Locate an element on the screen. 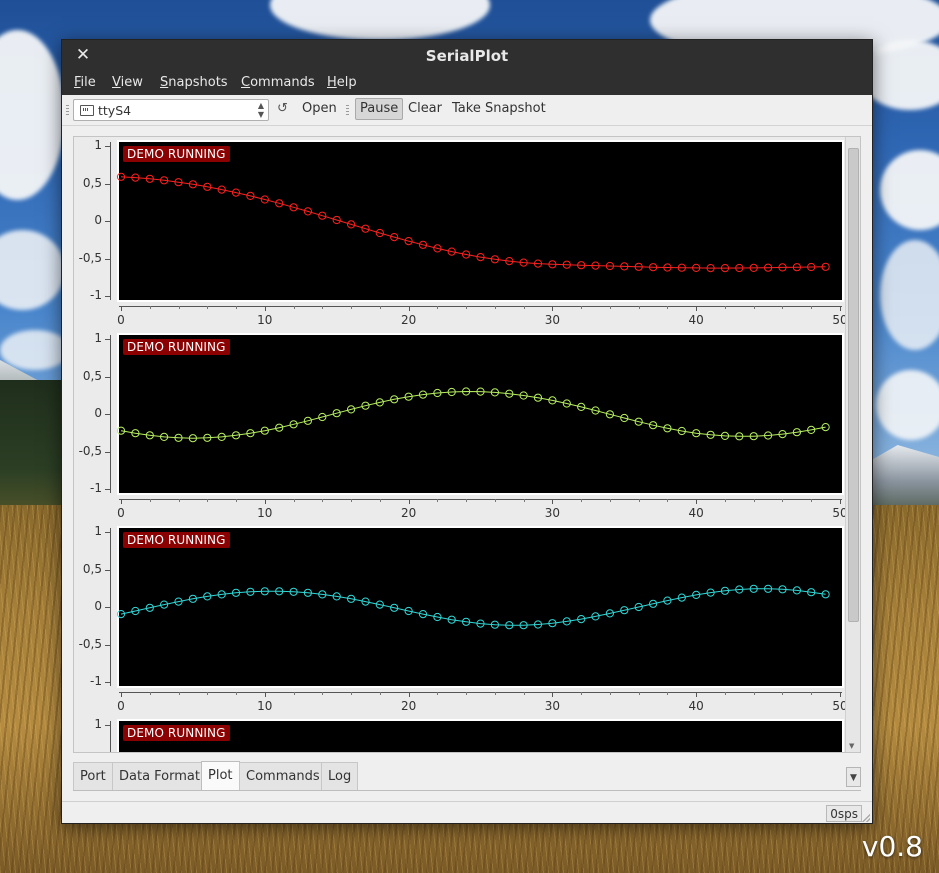 Image resolution: width=939 pixels, height=873 pixels. tab-log: Log is located at coordinates (340, 776).